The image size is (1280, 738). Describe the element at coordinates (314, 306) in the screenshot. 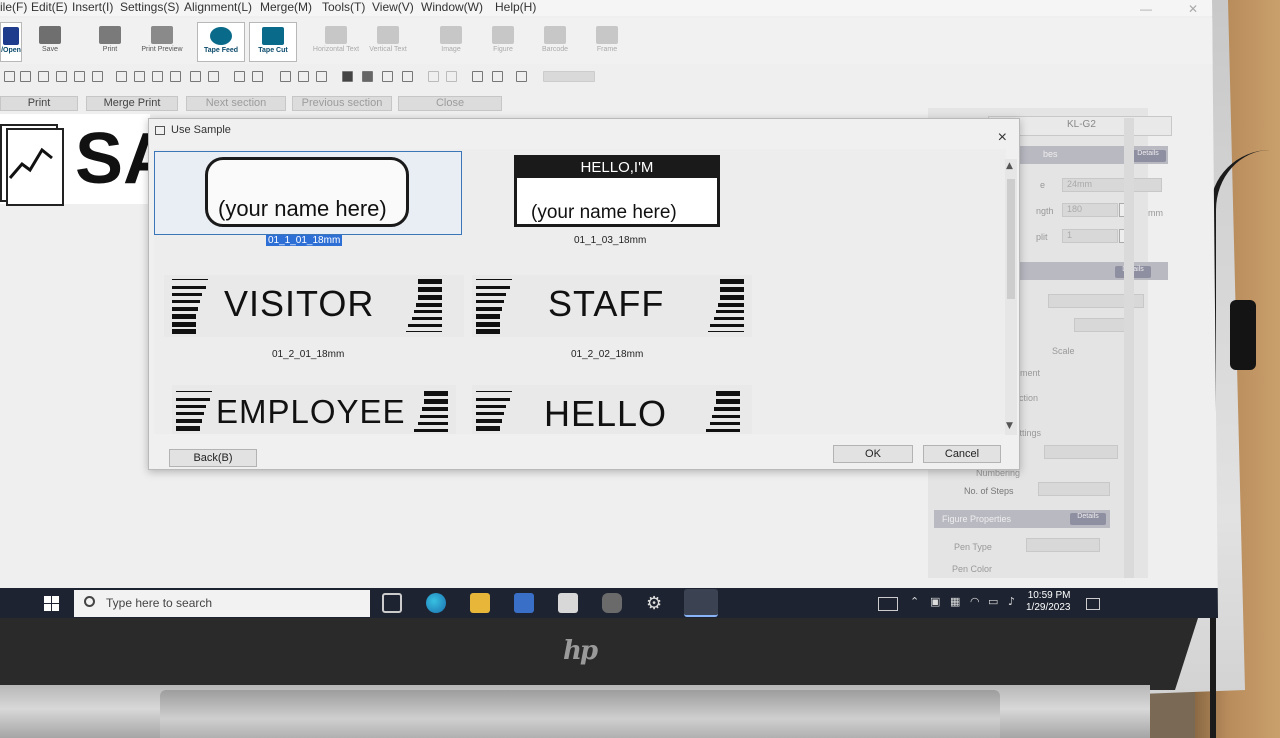

I see `sample-item-01-2-01: VISITOR` at that location.